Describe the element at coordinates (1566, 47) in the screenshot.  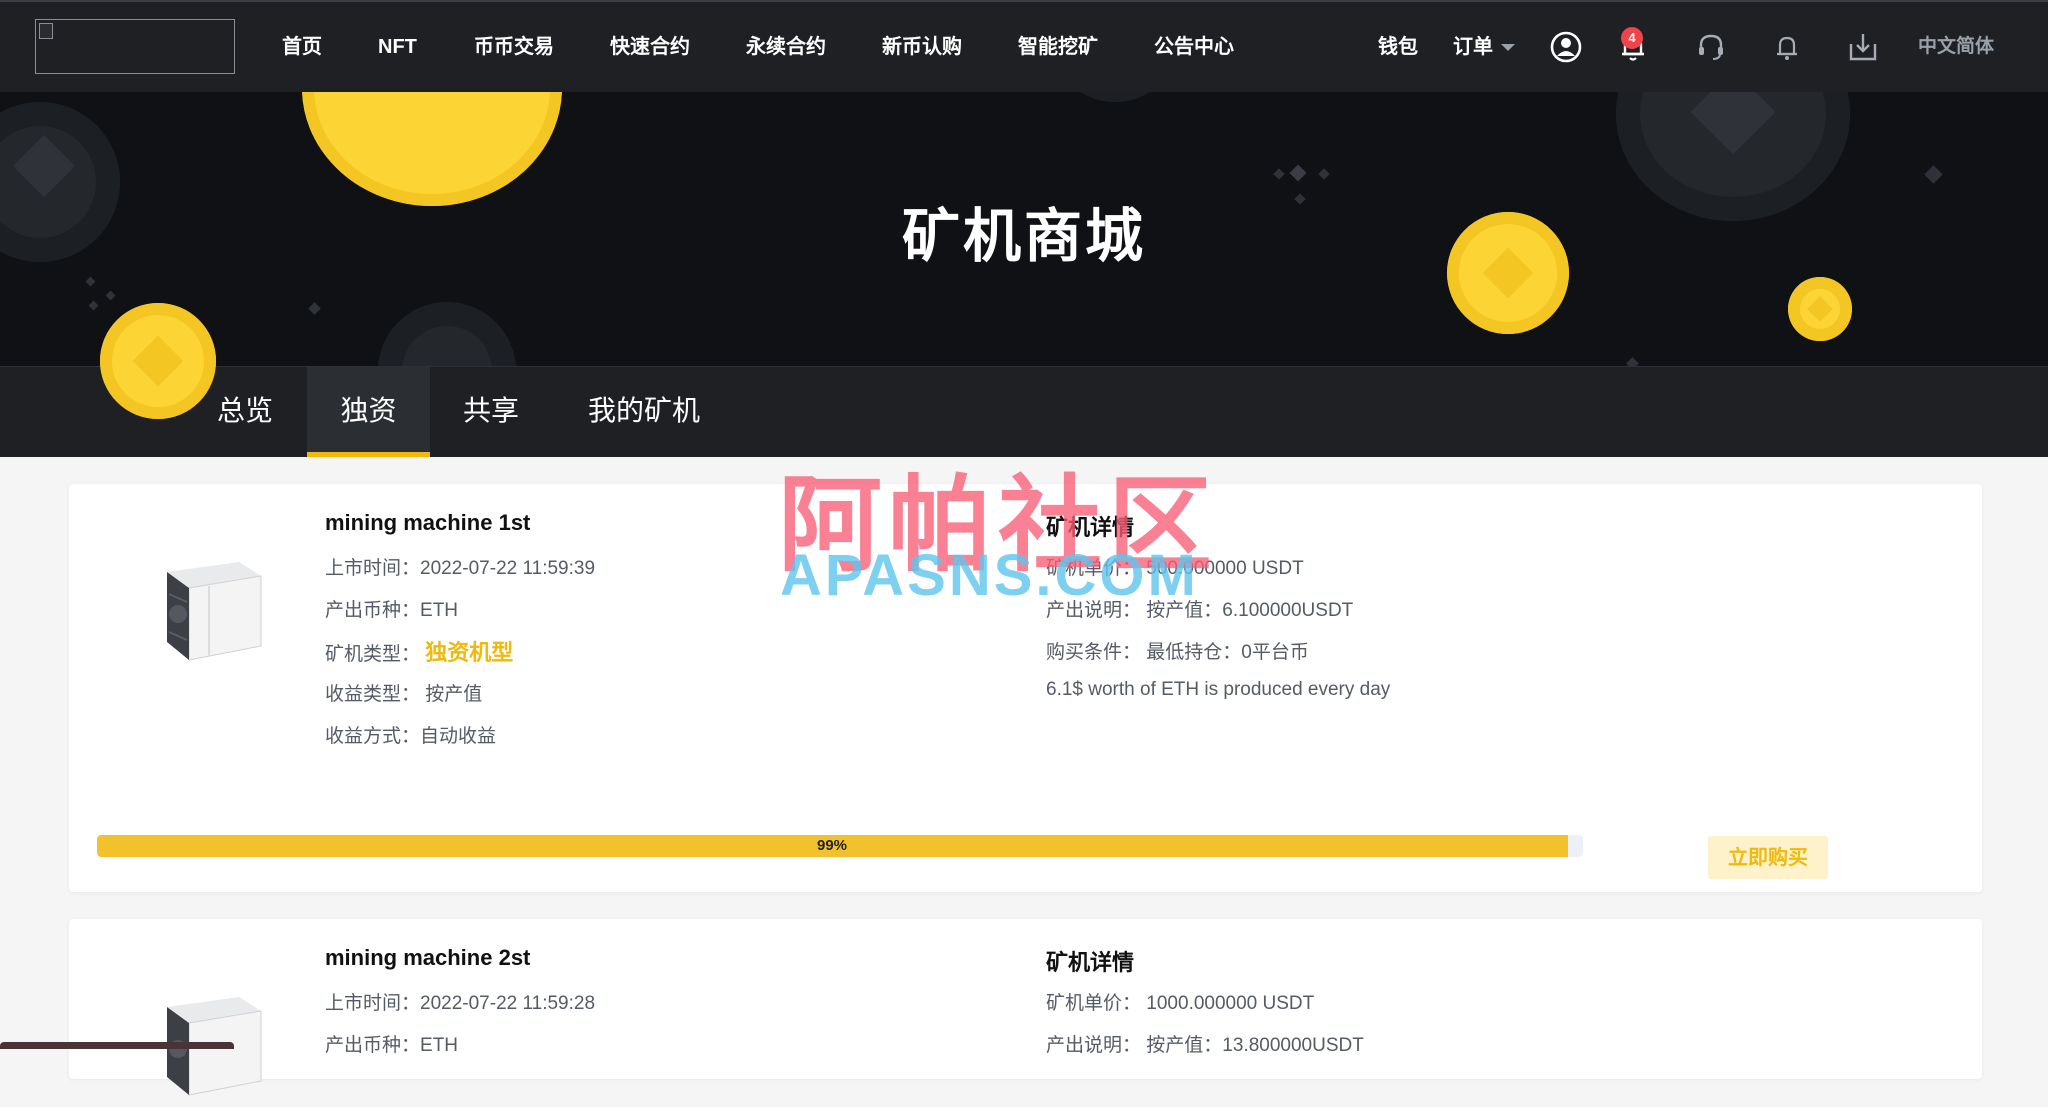
I see `user-icon` at that location.